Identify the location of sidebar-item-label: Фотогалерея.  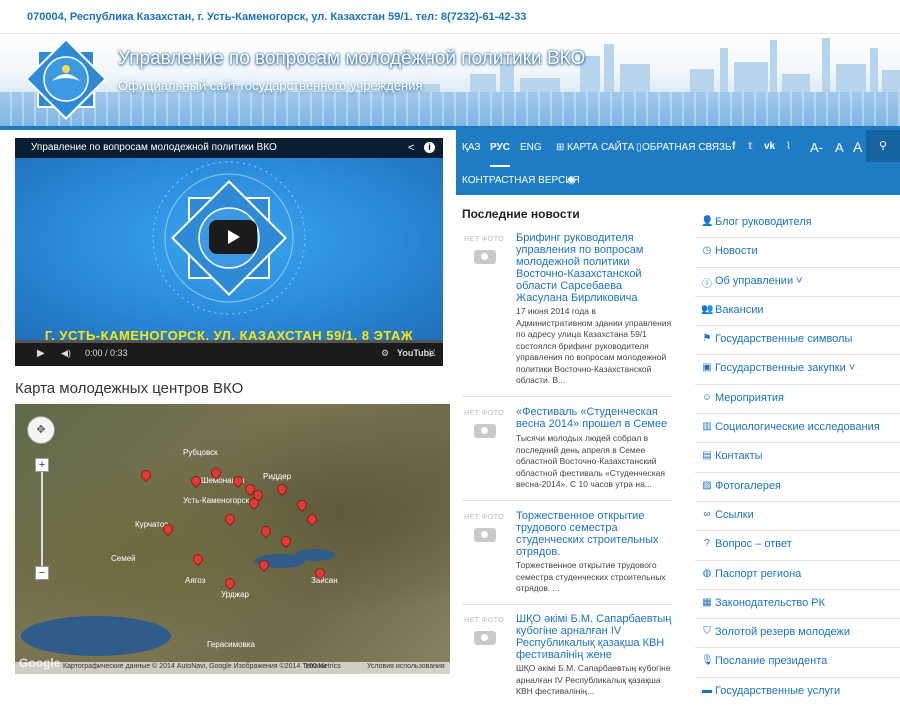
(748, 486).